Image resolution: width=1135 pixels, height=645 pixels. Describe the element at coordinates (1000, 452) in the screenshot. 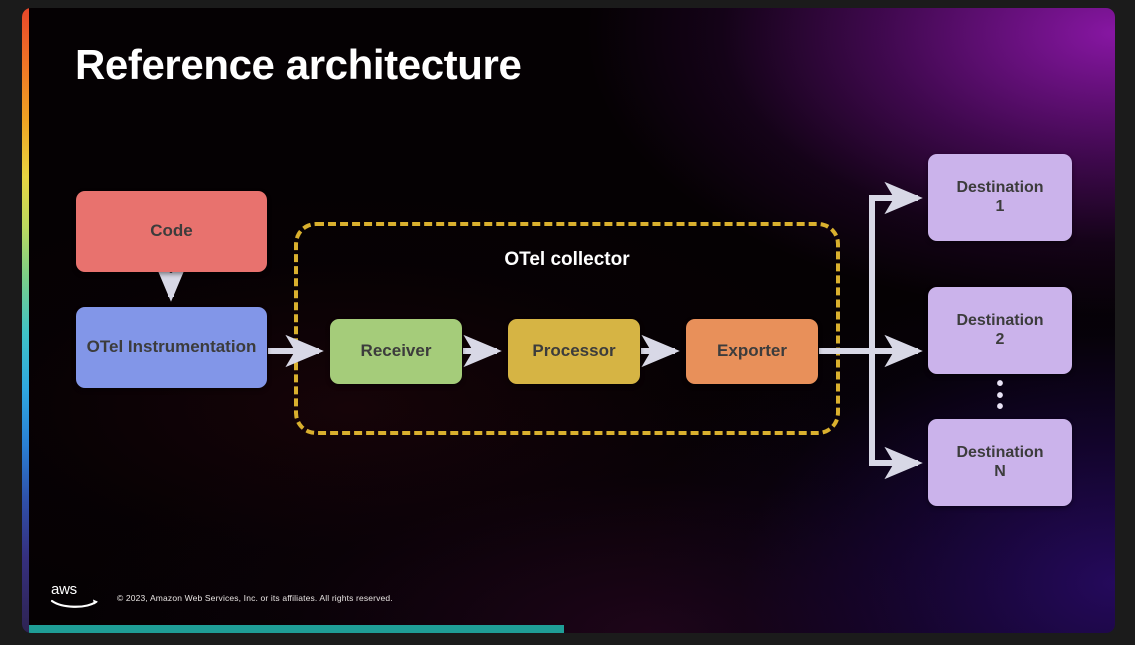

I see `destination-n-line1: Destination` at that location.